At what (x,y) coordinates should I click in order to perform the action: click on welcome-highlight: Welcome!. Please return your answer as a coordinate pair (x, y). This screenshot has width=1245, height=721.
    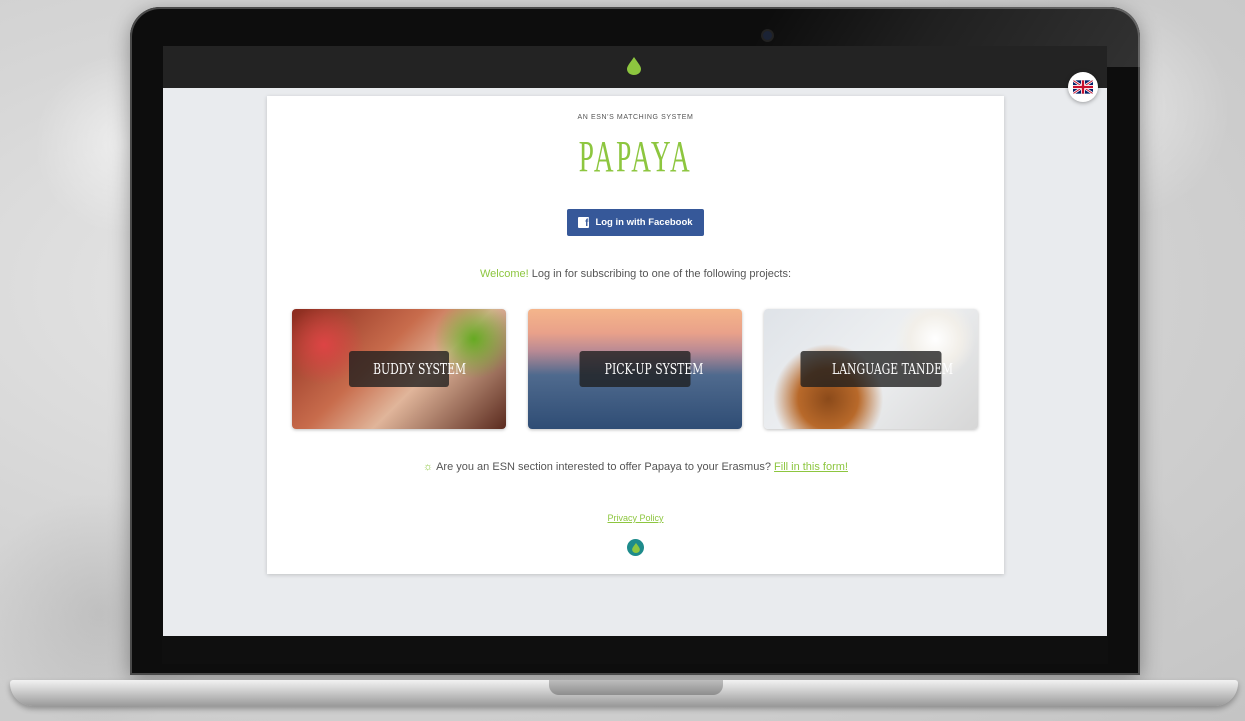
    Looking at the image, I should click on (504, 274).